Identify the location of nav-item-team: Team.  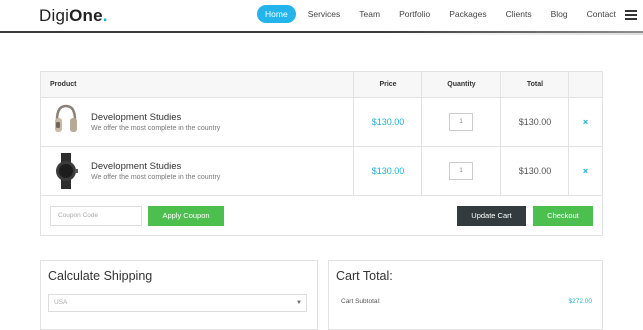
(369, 14).